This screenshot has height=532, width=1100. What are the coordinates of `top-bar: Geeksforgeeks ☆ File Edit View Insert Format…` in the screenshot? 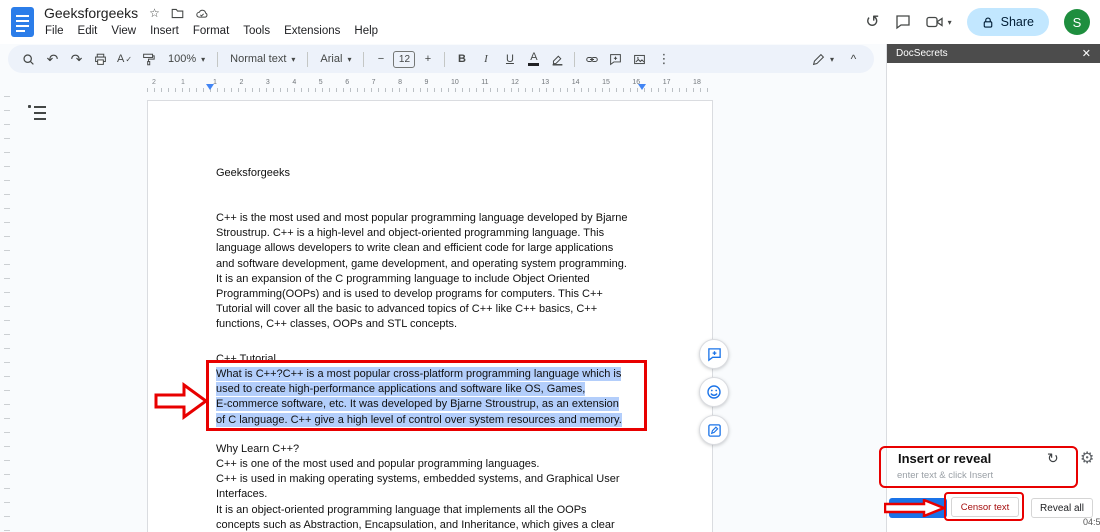 It's located at (550, 22).